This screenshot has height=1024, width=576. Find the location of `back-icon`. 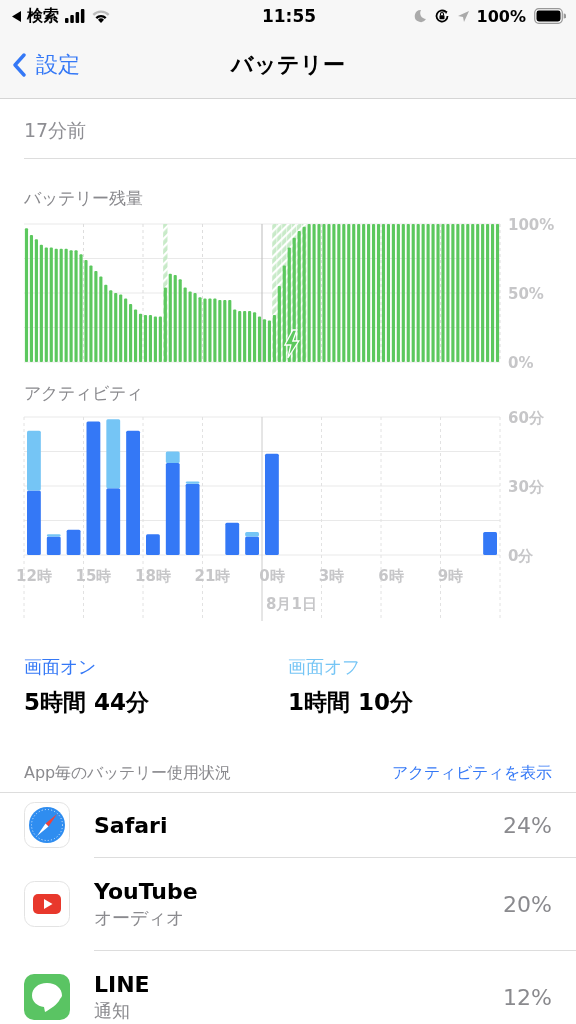

back-icon is located at coordinates (16, 16).